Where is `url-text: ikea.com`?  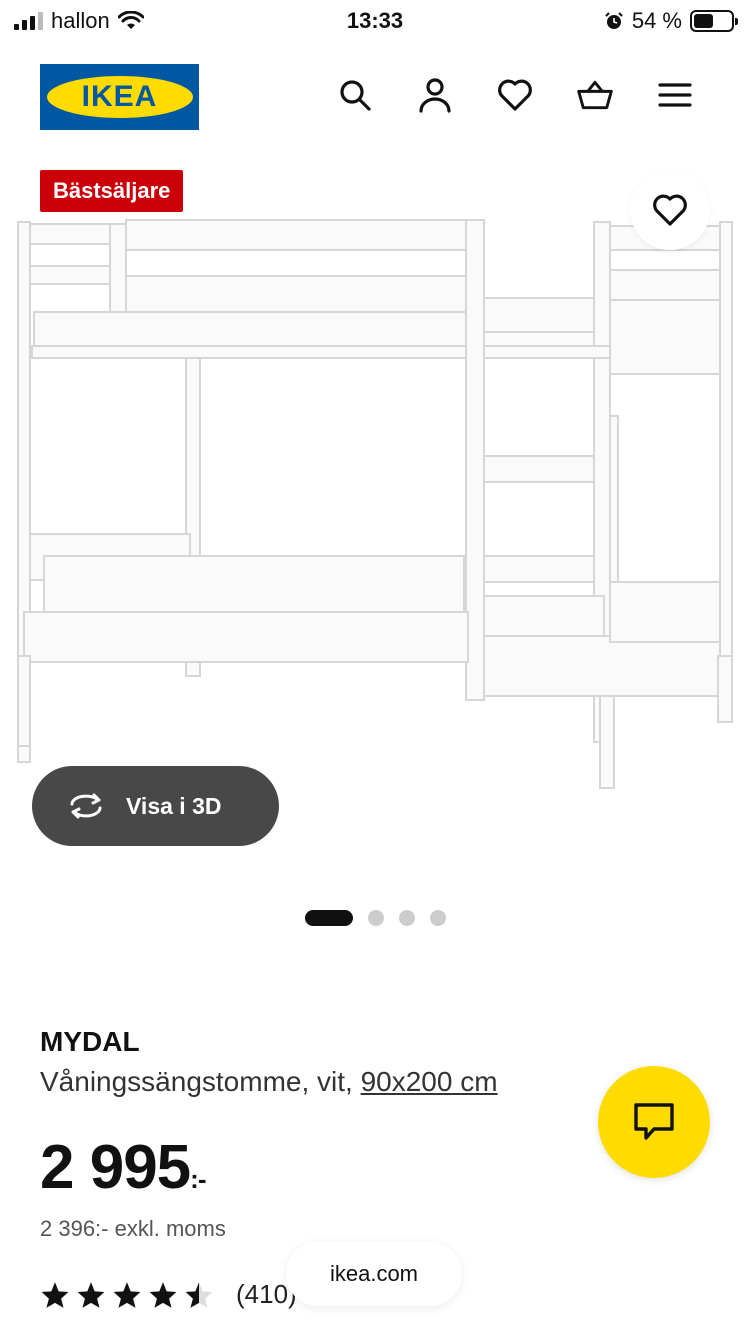 url-text: ikea.com is located at coordinates (374, 1273).